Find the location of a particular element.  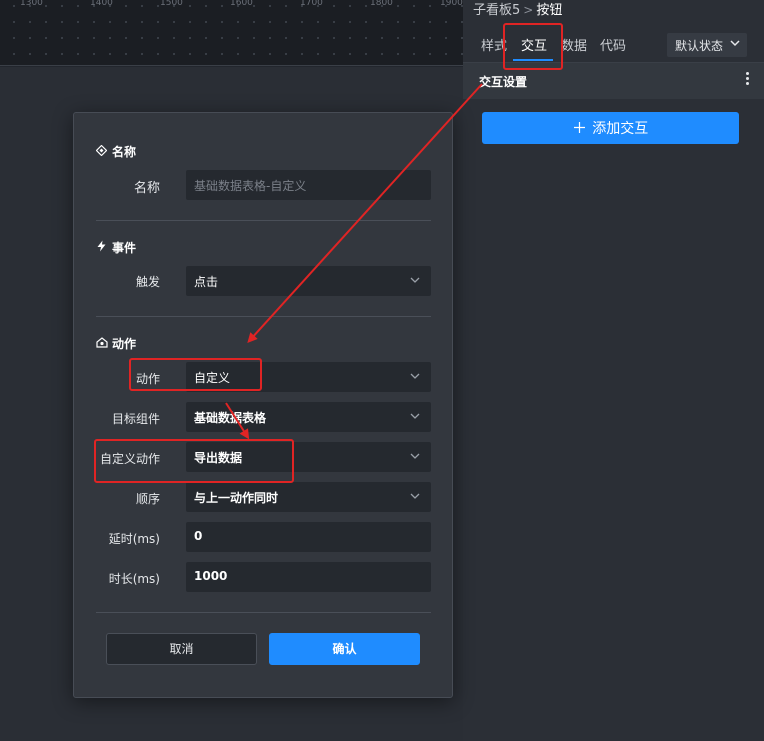

action-group-title: 动作 is located at coordinates (116, 343).